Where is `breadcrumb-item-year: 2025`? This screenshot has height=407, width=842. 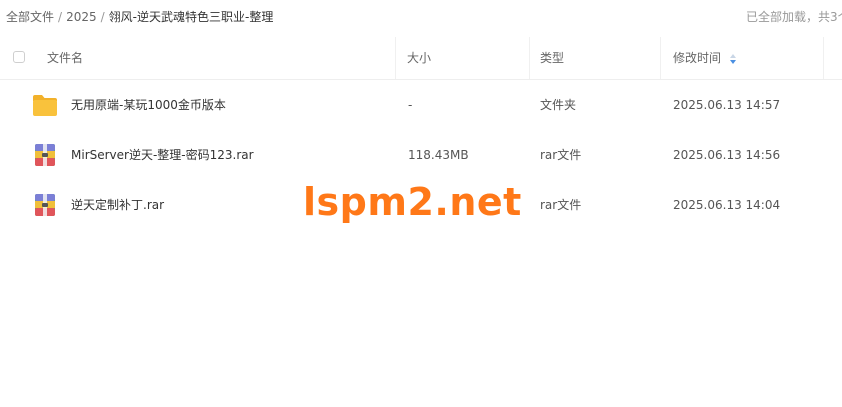
breadcrumb-item-year: 2025 is located at coordinates (81, 17).